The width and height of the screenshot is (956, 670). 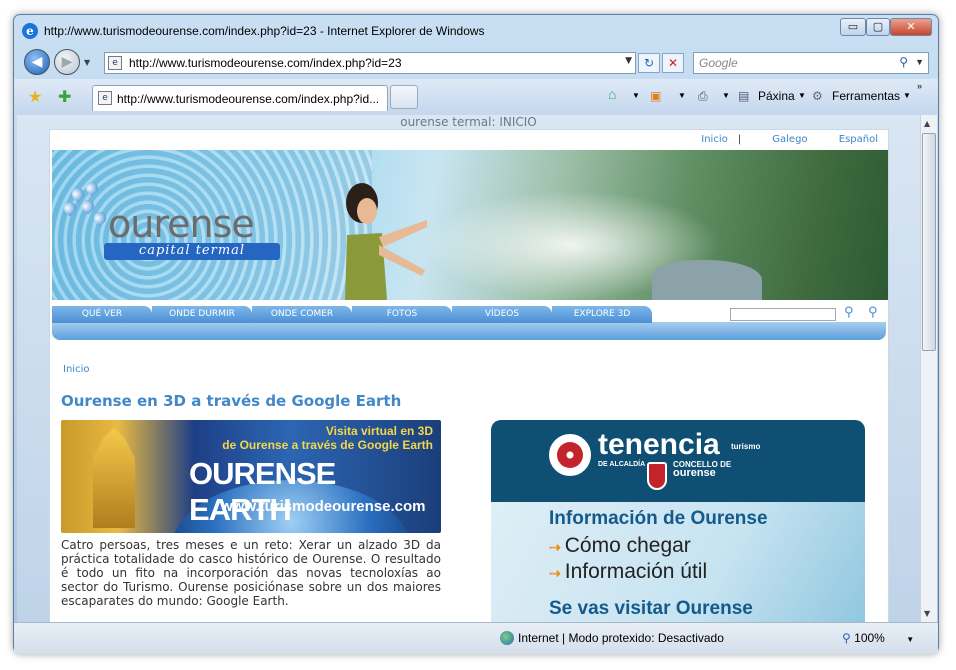 I want to click on zoom-dropdown-icon: ▼, so click(x=910, y=639).